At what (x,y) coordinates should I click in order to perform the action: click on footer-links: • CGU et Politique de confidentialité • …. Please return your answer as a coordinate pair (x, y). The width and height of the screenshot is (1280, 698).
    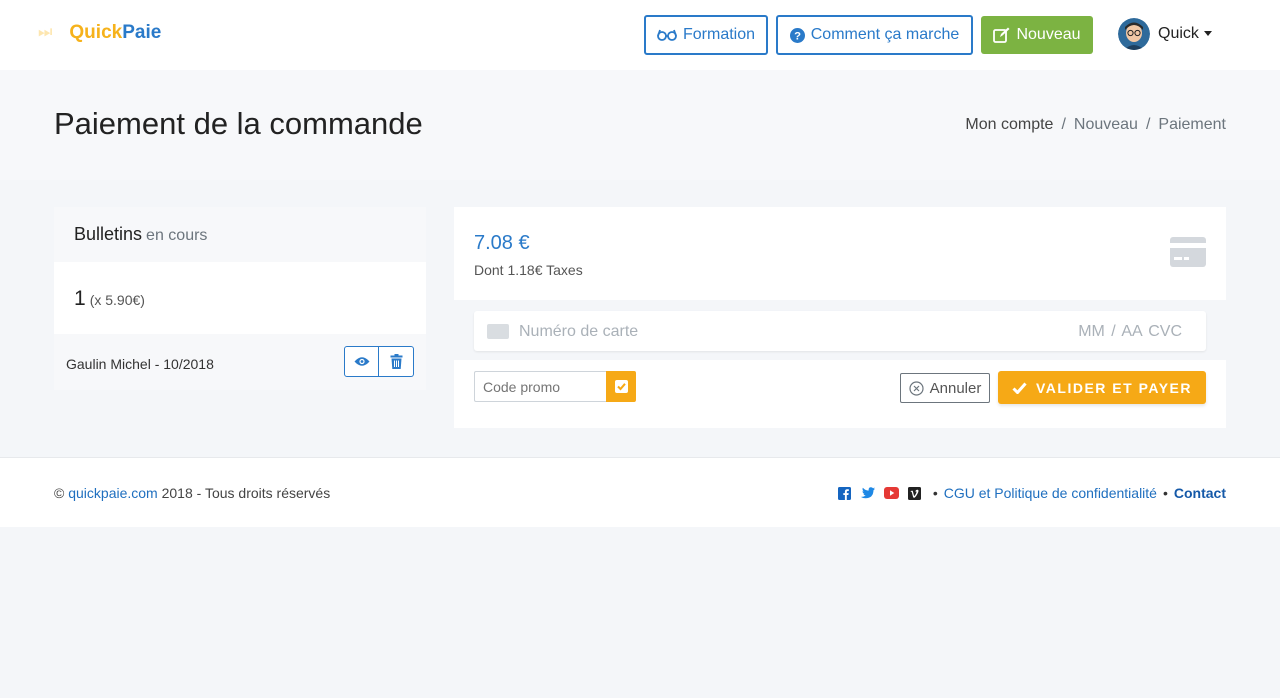
    Looking at the image, I should click on (1031, 493).